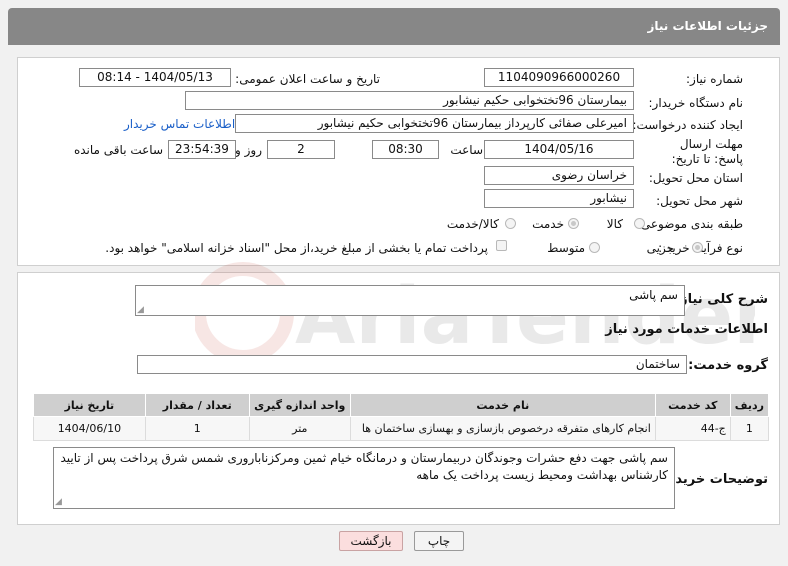  What do you see at coordinates (202, 149) in the screenshot?
I see `remaining-time-field: 23:54:39` at bounding box center [202, 149].